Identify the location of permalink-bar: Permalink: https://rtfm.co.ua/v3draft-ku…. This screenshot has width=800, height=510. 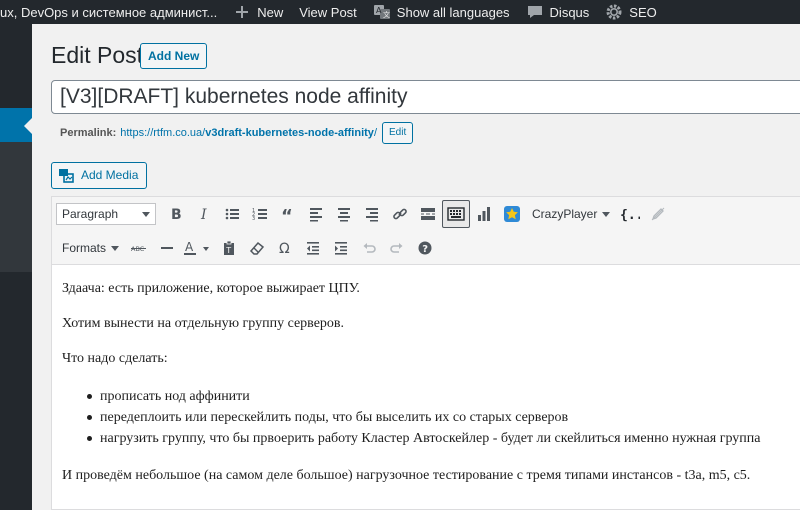
(237, 133).